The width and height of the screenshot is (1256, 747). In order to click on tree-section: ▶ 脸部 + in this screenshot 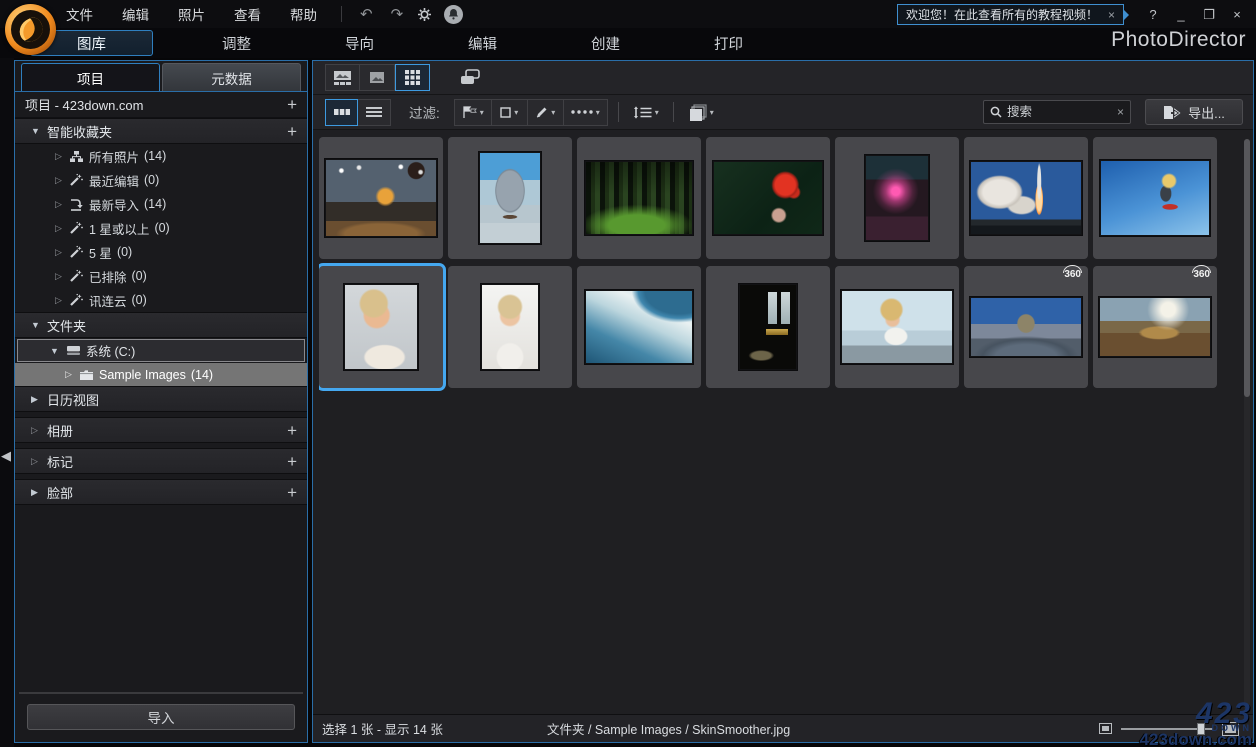, I will do `click(161, 492)`.